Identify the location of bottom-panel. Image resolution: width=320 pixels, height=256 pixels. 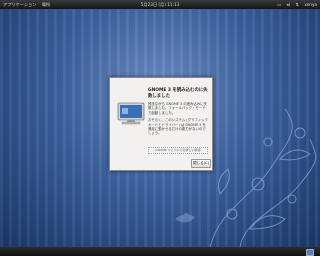
(160, 251).